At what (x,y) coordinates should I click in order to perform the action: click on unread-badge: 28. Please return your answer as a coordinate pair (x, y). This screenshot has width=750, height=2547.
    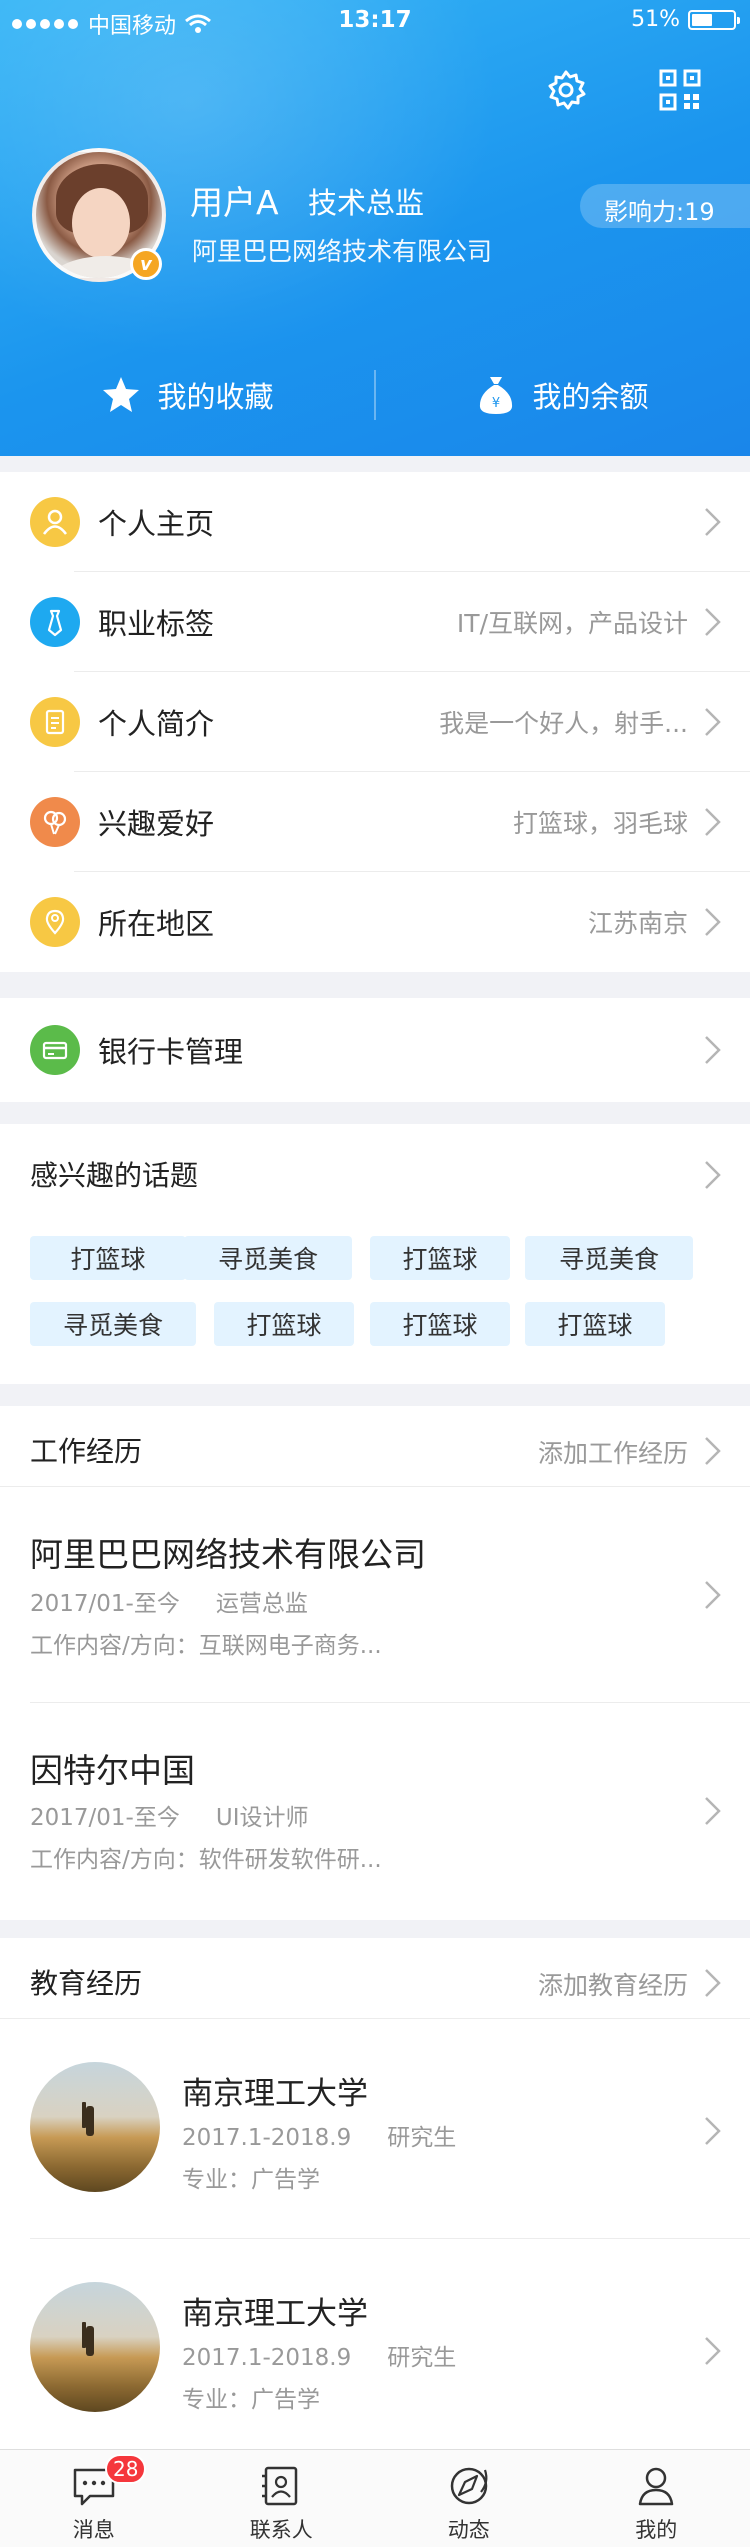
    Looking at the image, I should click on (126, 2469).